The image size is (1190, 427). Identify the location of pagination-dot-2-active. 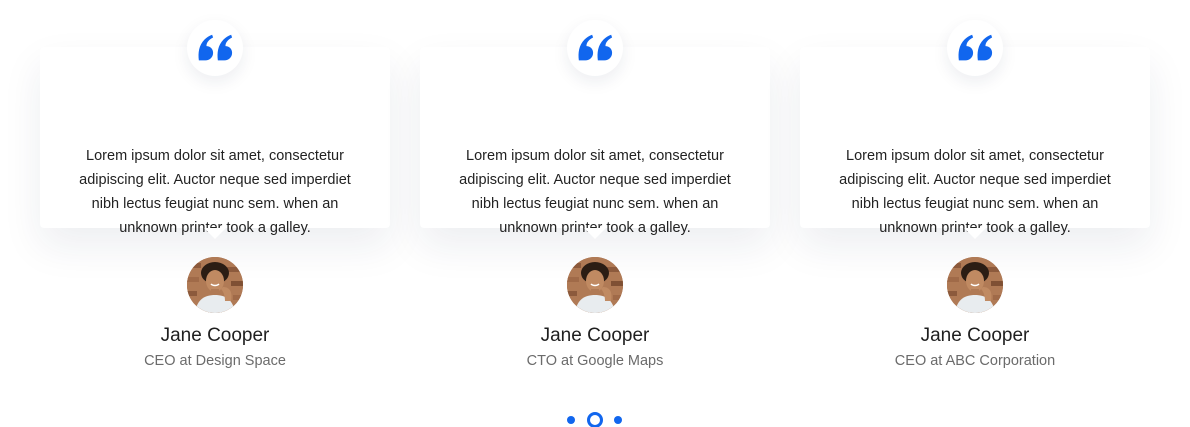
(595, 419).